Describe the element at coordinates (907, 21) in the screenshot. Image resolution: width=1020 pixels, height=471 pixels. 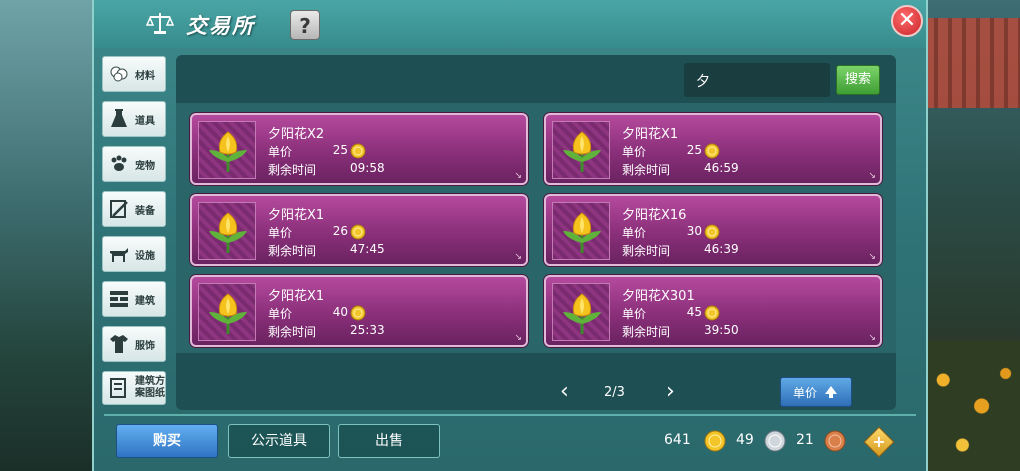
I see `close-button: ✕` at that location.